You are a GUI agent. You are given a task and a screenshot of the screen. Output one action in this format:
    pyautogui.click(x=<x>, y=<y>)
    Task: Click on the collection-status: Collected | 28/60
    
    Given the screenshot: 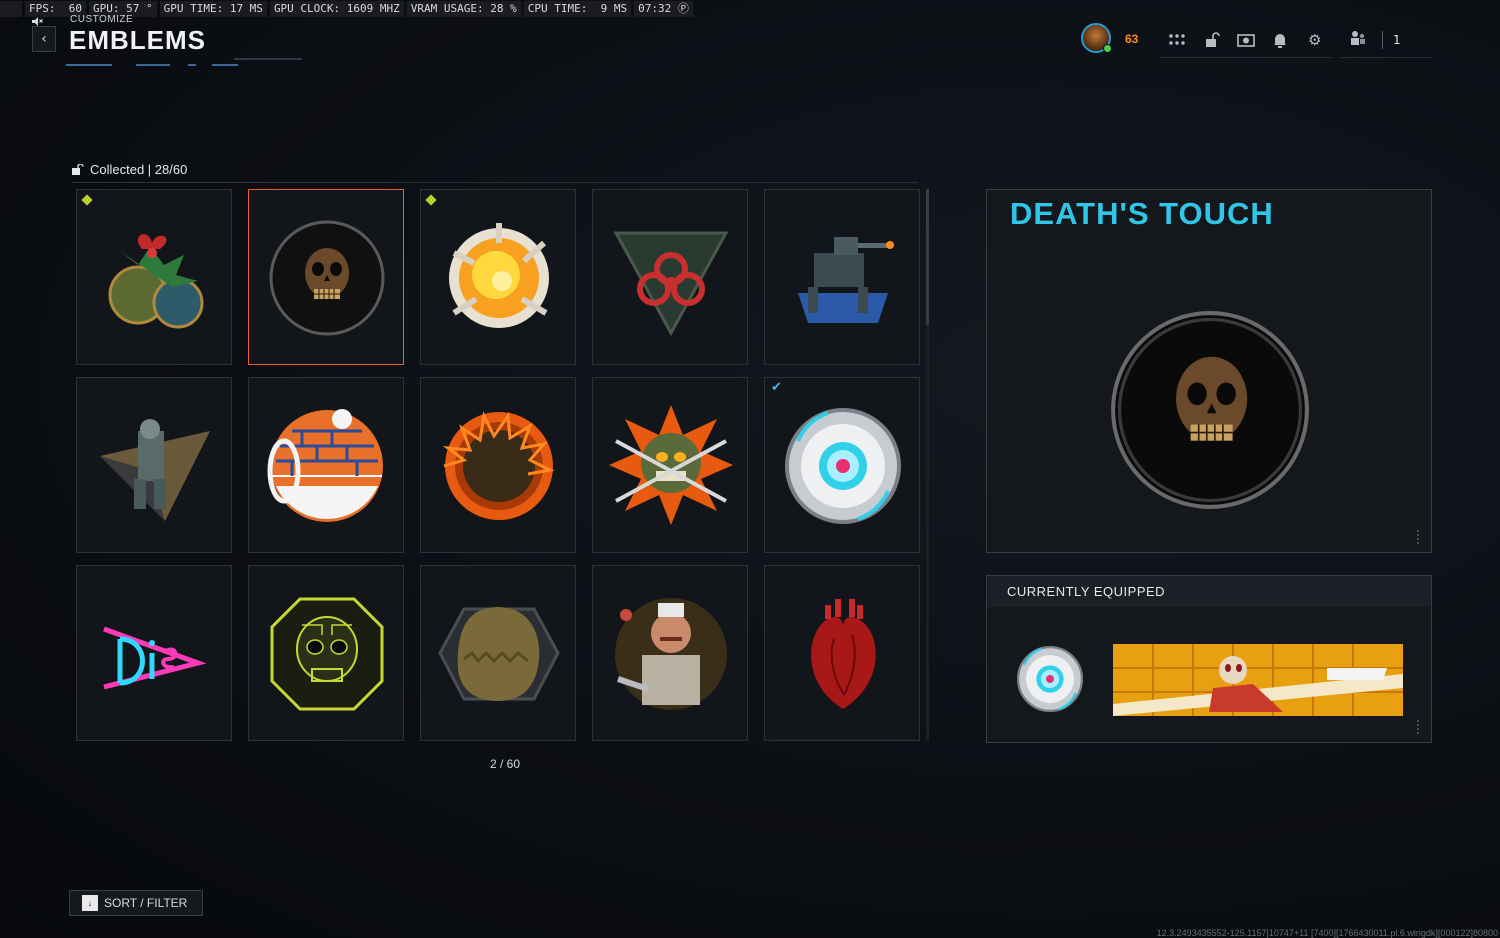 What is the action you would take?
    pyautogui.click(x=129, y=169)
    